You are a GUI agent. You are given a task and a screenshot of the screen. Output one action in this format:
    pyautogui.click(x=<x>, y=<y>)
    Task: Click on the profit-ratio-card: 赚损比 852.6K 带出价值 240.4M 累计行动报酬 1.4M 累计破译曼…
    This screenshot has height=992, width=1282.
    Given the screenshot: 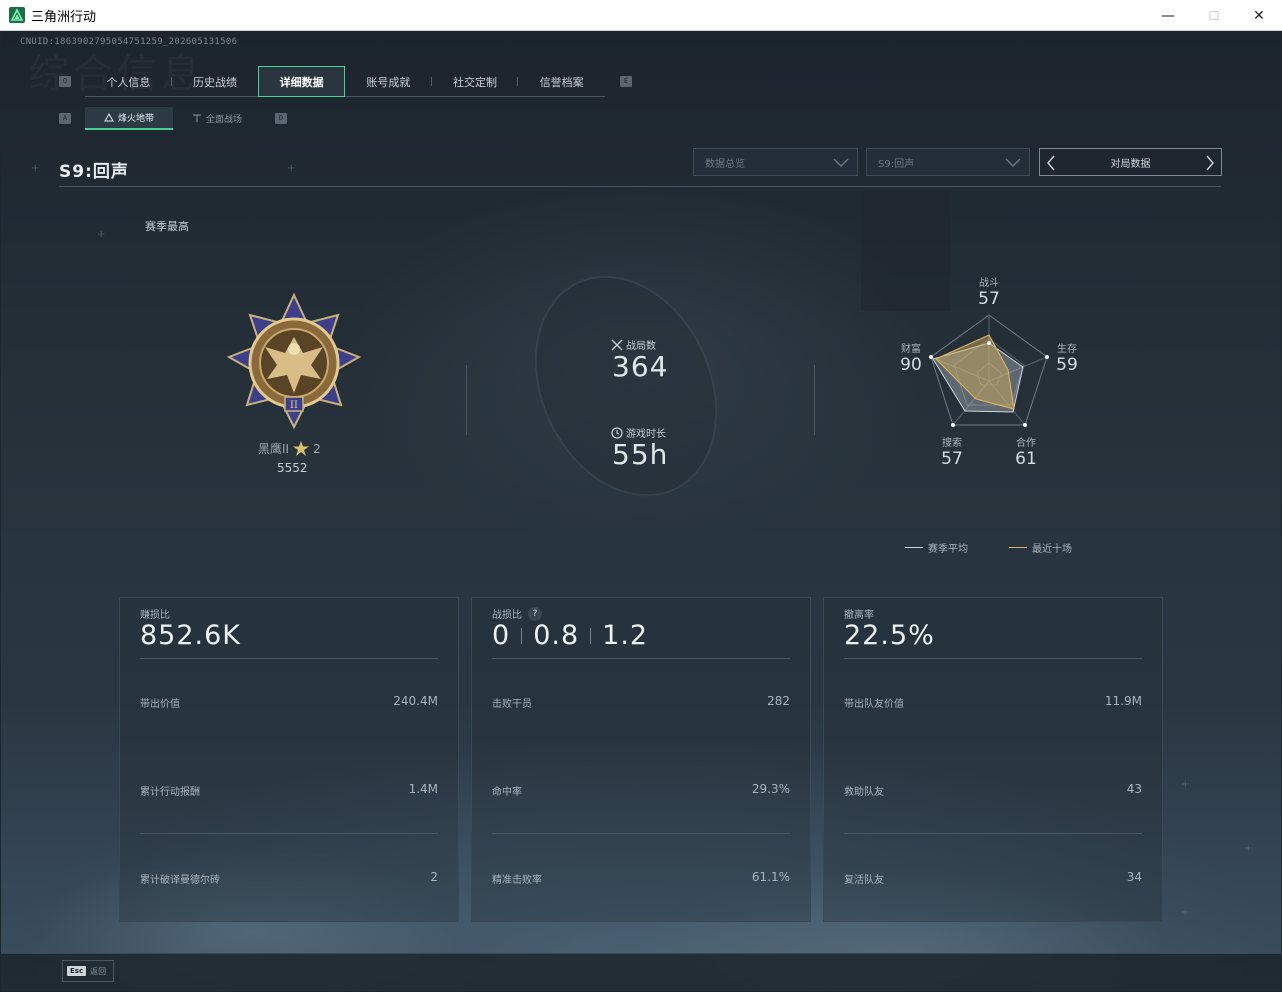 What is the action you would take?
    pyautogui.click(x=289, y=759)
    